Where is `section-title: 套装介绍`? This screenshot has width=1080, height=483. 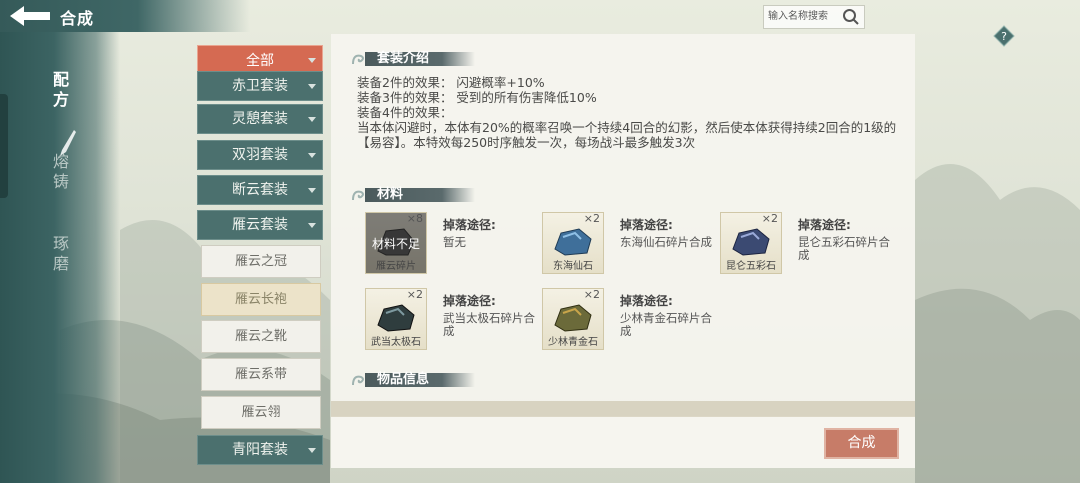
section-title: 套装介绍 is located at coordinates (403, 58).